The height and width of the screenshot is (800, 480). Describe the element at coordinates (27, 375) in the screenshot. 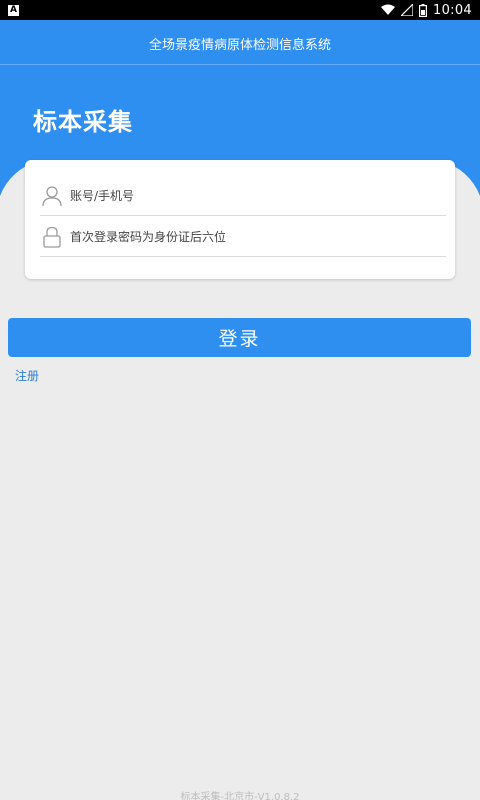

I see `register-link: 注册` at that location.